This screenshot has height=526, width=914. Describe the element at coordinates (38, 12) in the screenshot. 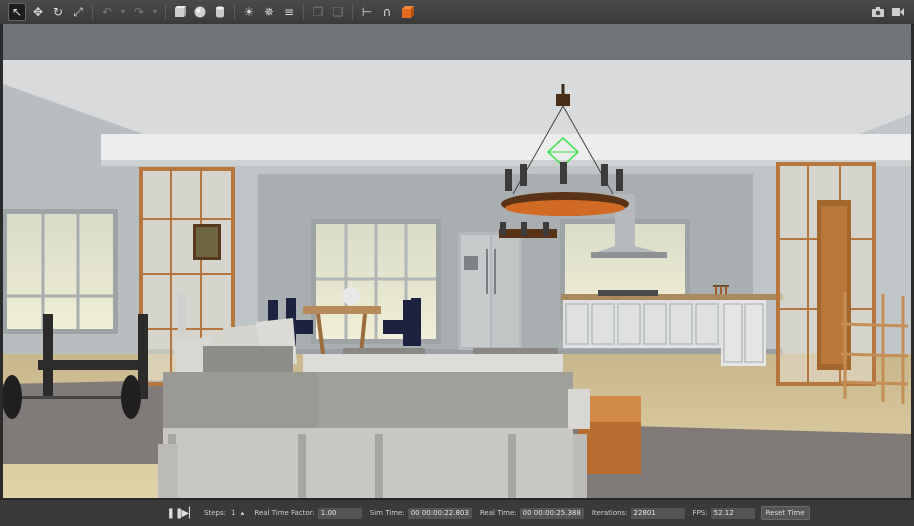

I see `translate-icon: ✥` at that location.